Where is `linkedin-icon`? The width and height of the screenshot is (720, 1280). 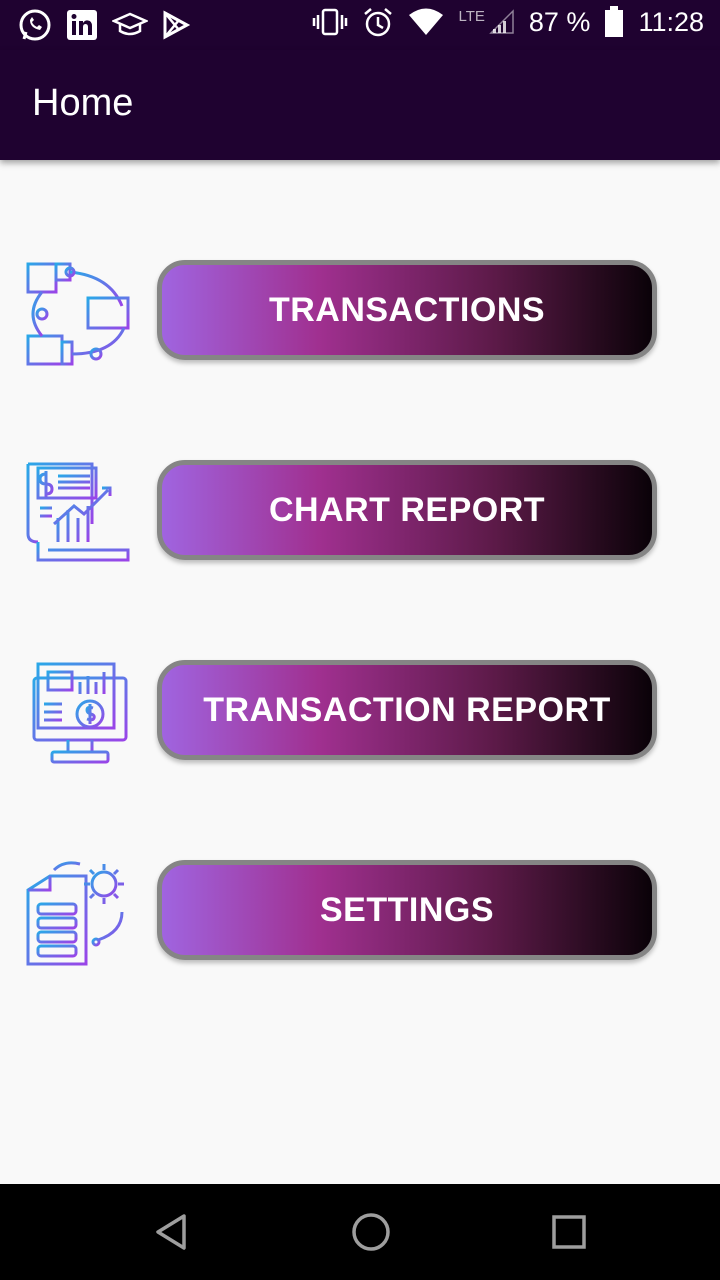 linkedin-icon is located at coordinates (82, 25).